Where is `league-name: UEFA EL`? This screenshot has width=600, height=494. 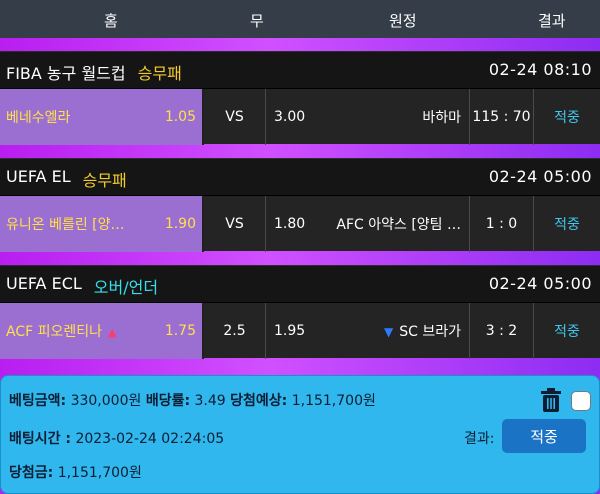 league-name: UEFA EL is located at coordinates (38, 176).